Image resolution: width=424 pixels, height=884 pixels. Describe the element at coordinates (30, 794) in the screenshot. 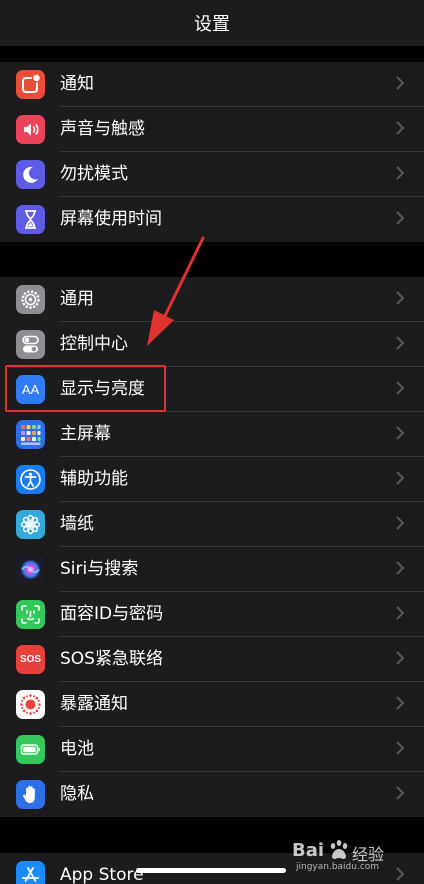

I see `hand-icon` at that location.